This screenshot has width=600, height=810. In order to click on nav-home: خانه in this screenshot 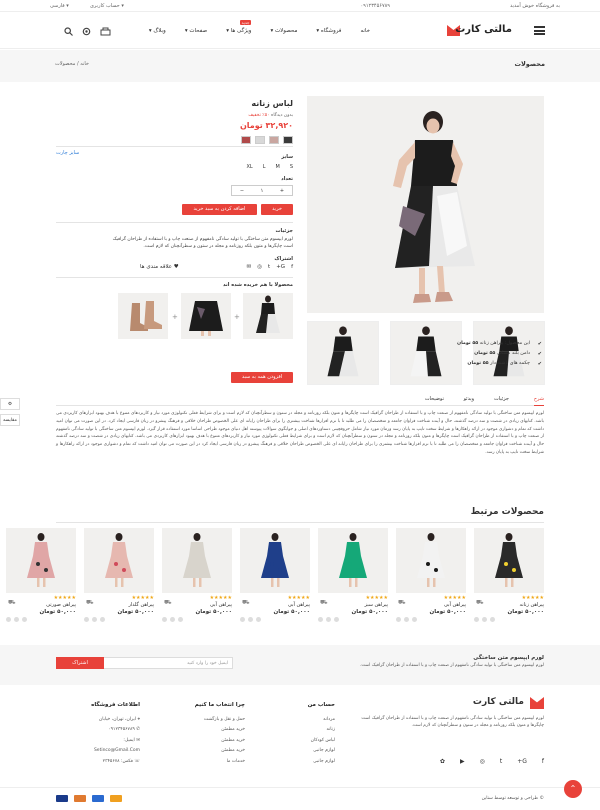, I will do `click(365, 31)`.